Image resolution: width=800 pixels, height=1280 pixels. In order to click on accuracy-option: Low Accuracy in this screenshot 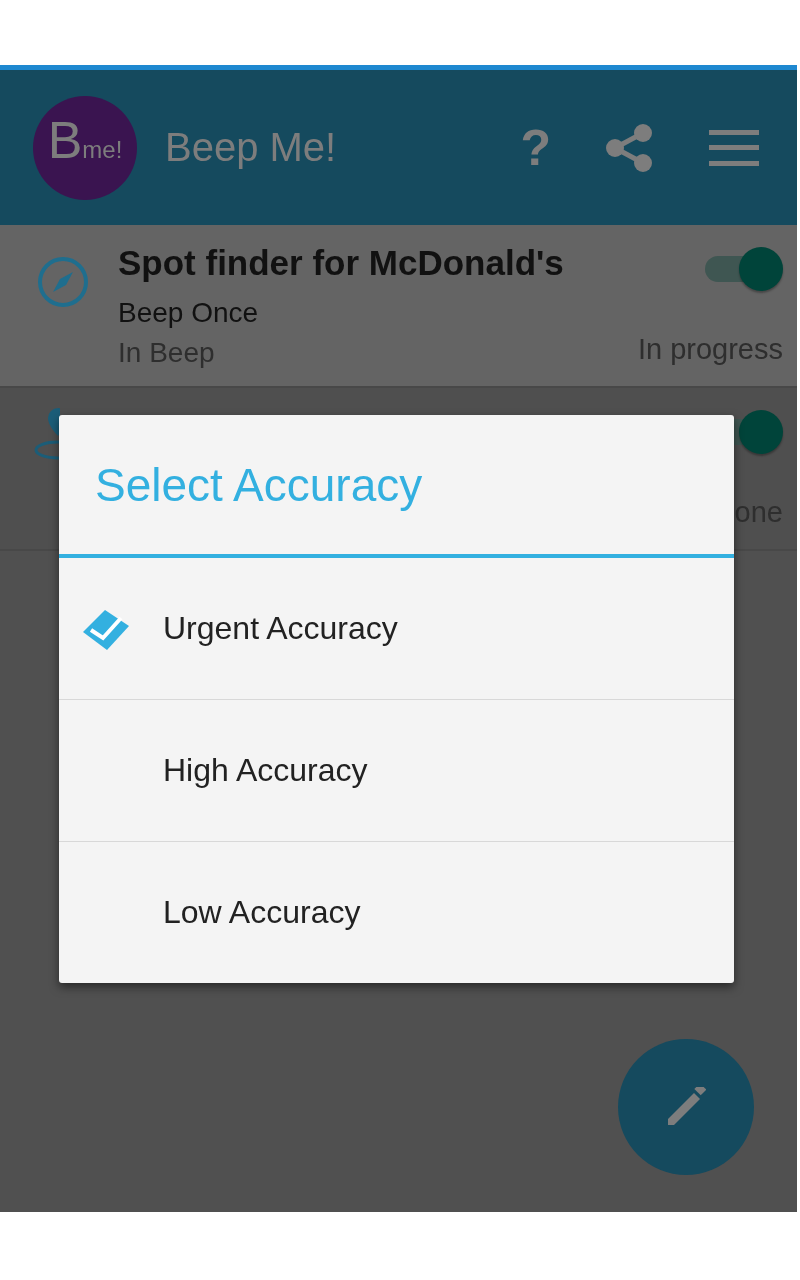, I will do `click(396, 912)`.